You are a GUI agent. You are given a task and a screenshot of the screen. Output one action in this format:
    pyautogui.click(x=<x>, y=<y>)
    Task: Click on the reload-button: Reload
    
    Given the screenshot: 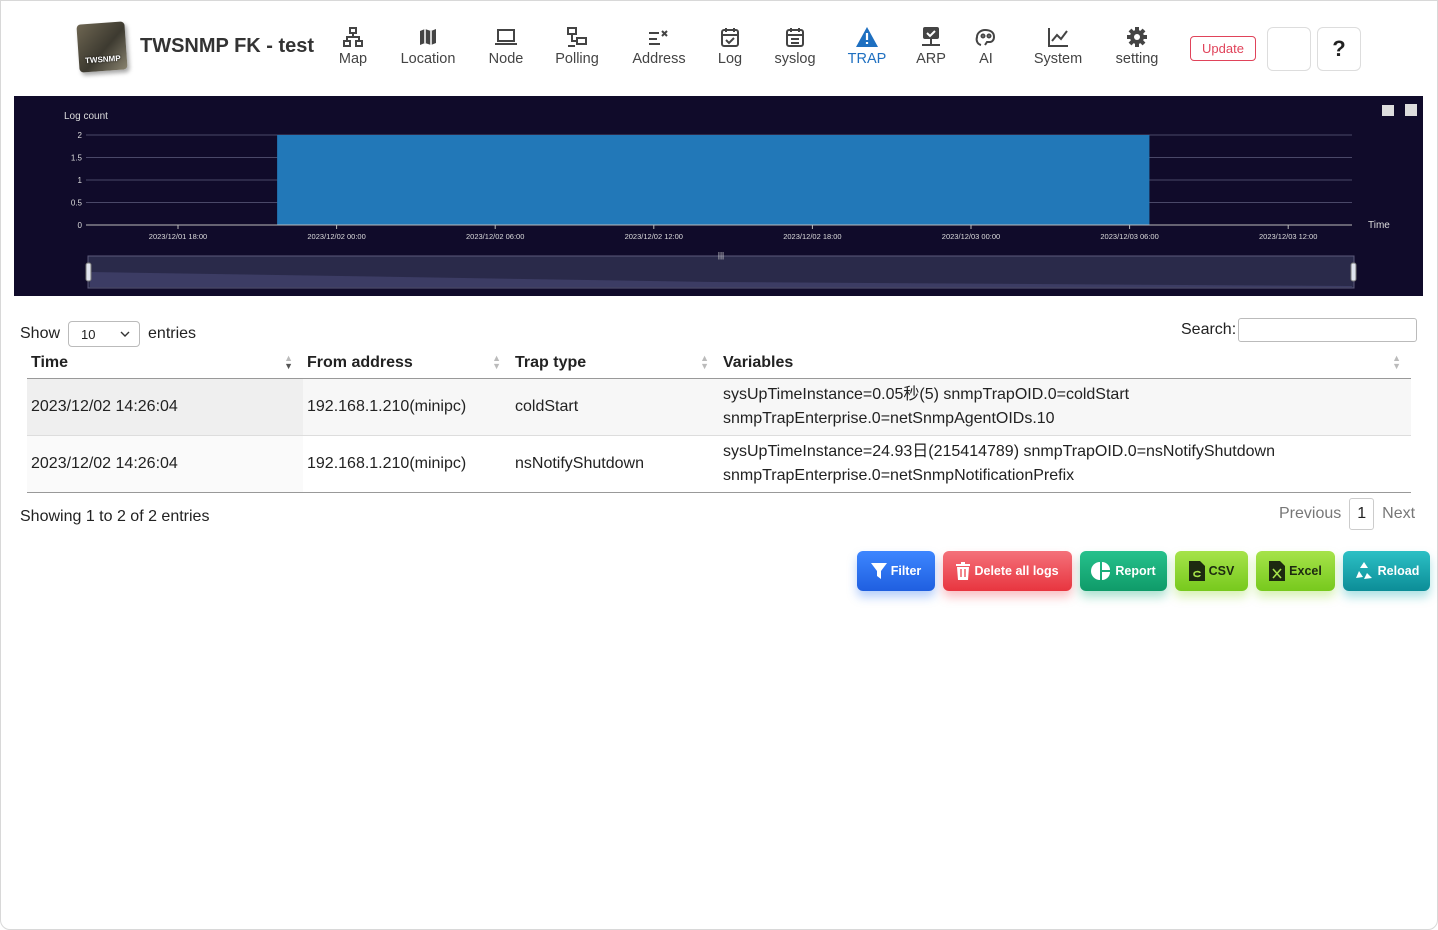 What is the action you would take?
    pyautogui.click(x=1386, y=571)
    